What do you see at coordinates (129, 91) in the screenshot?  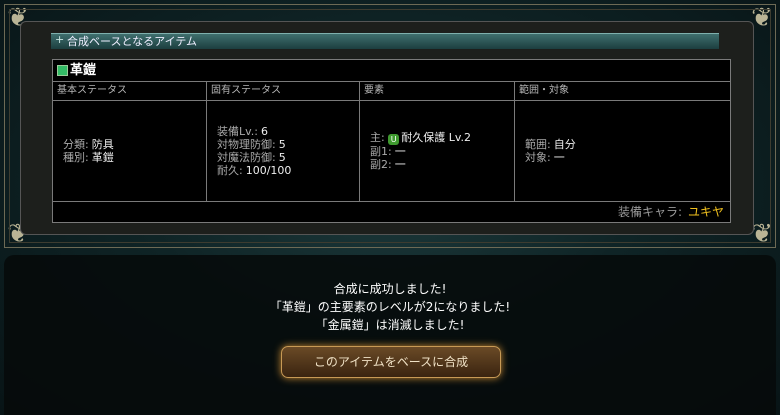 I see `basic-status-header: 基本ステータス` at bounding box center [129, 91].